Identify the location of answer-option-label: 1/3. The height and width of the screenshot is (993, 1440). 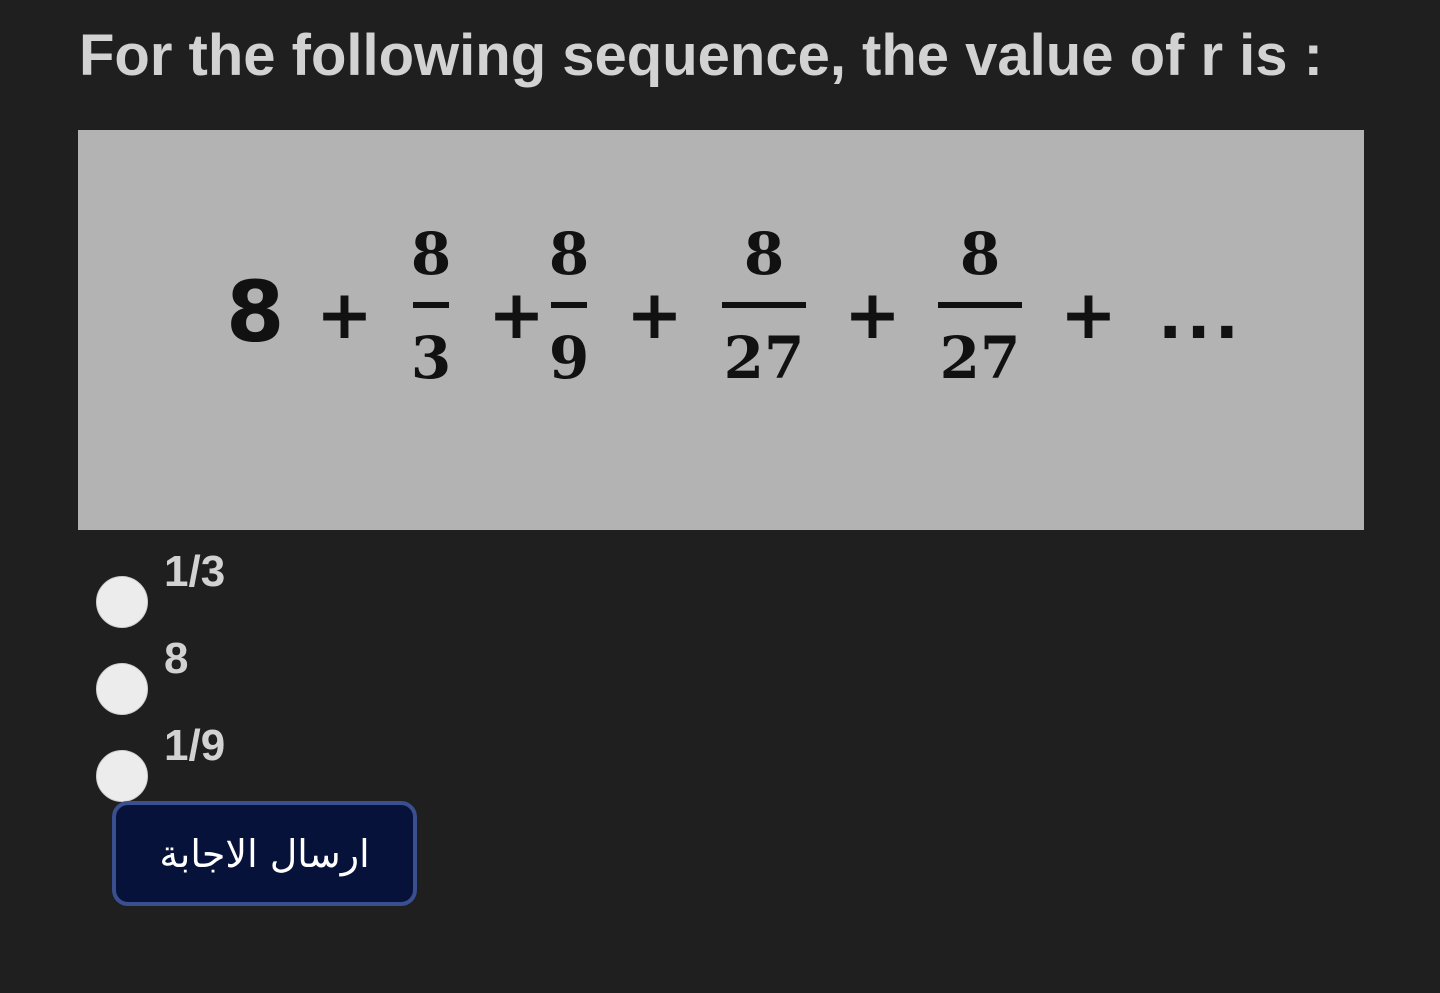
(195, 571).